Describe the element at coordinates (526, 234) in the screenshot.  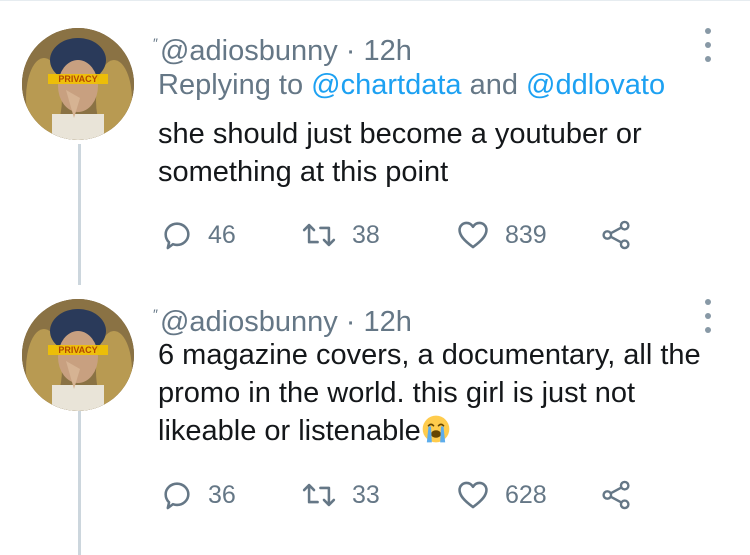
I see `like-count: 839` at that location.